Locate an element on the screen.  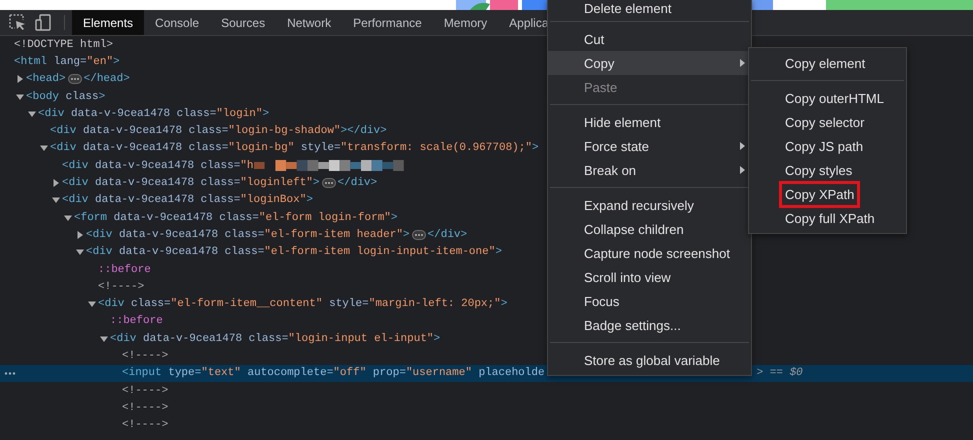
inspect-icon is located at coordinates (17, 22).